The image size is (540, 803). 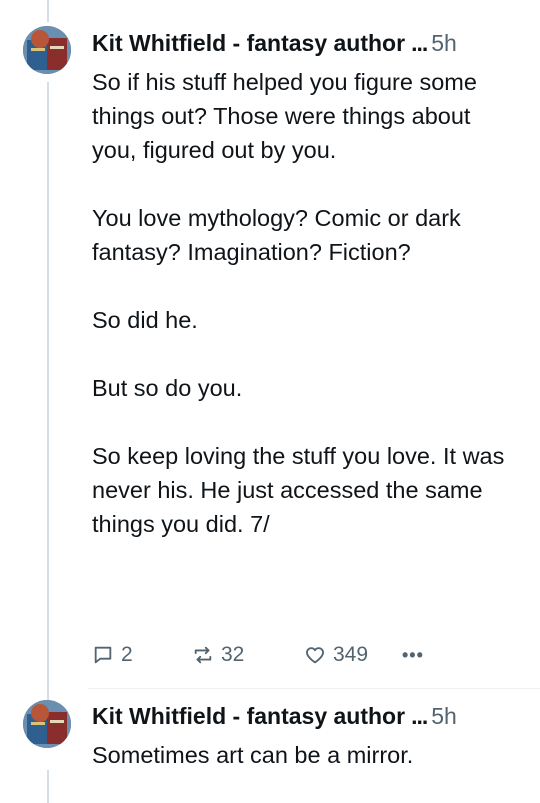 I want to click on reply-count: 2, so click(x=127, y=654).